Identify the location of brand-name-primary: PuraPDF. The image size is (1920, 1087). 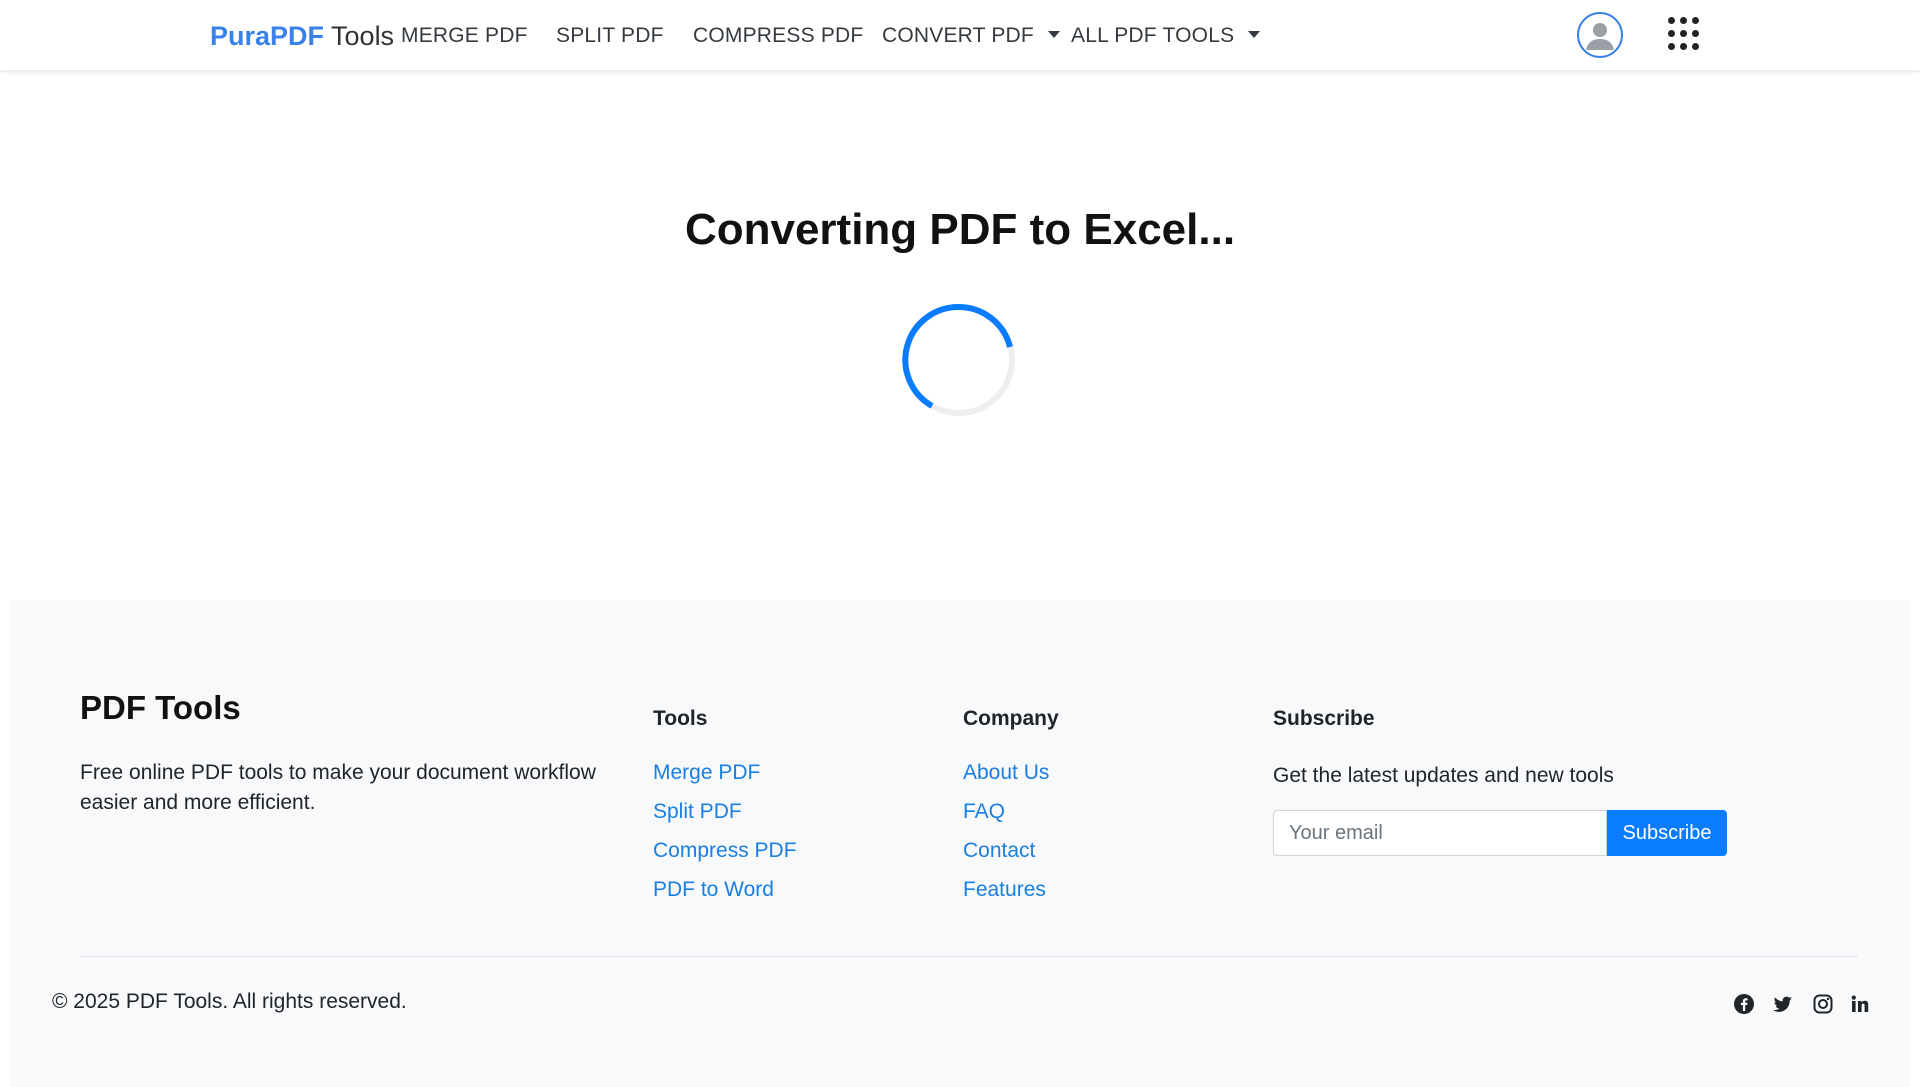
(267, 36).